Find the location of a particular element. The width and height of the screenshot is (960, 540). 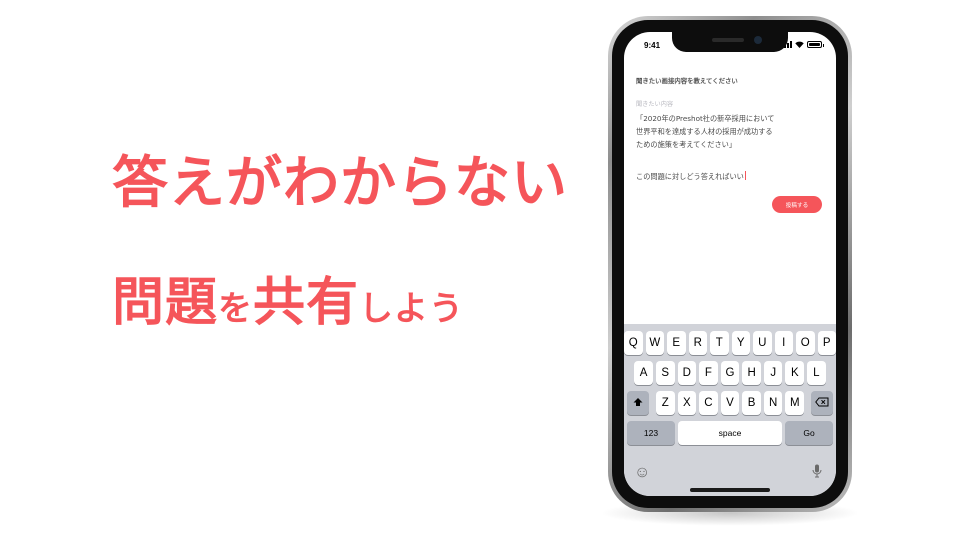

key-q: Q is located at coordinates (633, 343).